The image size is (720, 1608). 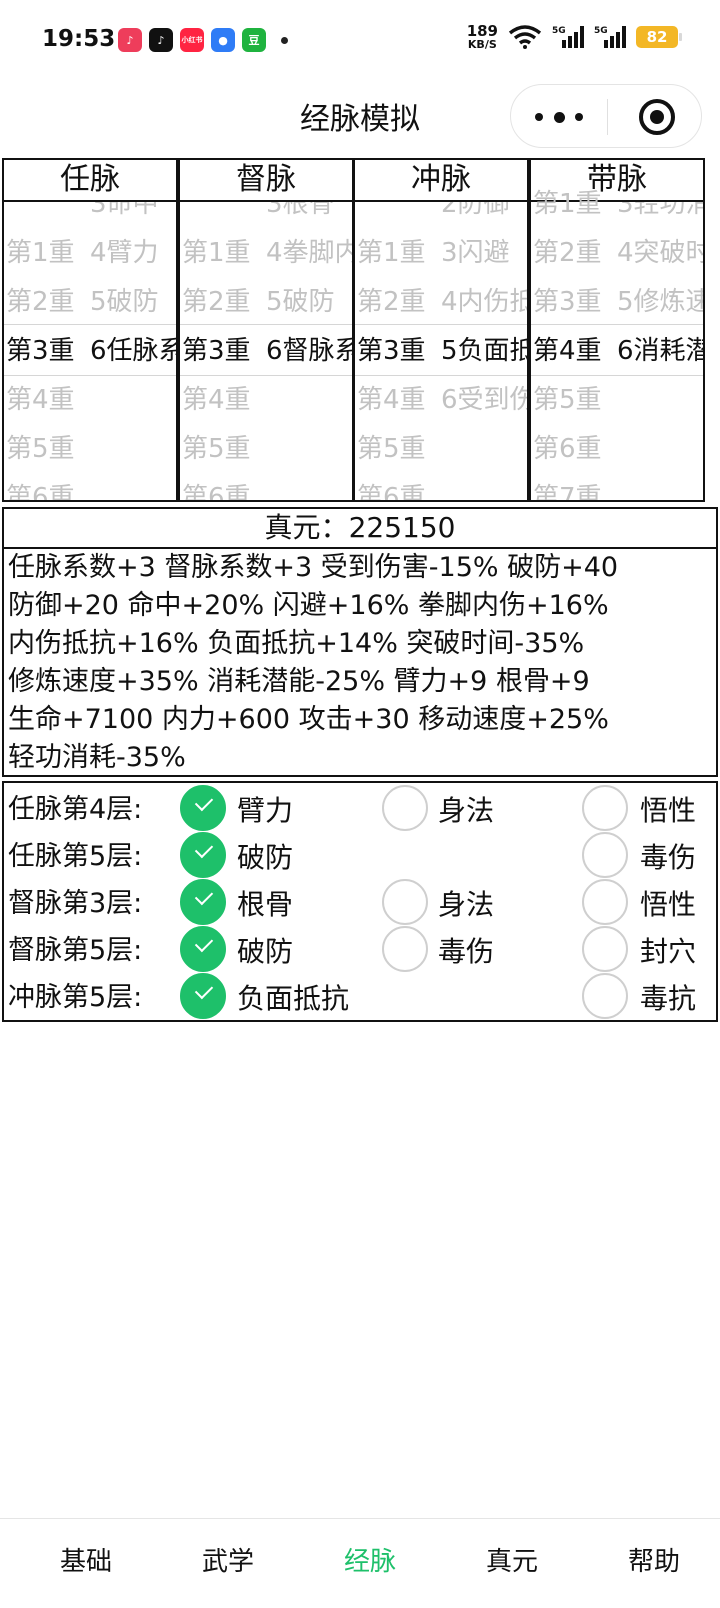 I want to click on close-target-icon, so click(x=657, y=117).